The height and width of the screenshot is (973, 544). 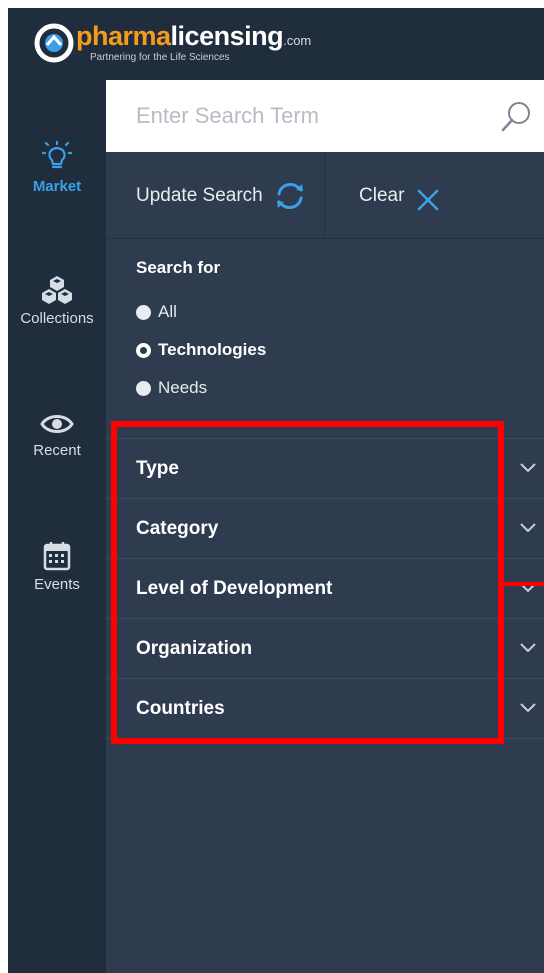 What do you see at coordinates (57, 584) in the screenshot?
I see `sidebar-item-label: Events` at bounding box center [57, 584].